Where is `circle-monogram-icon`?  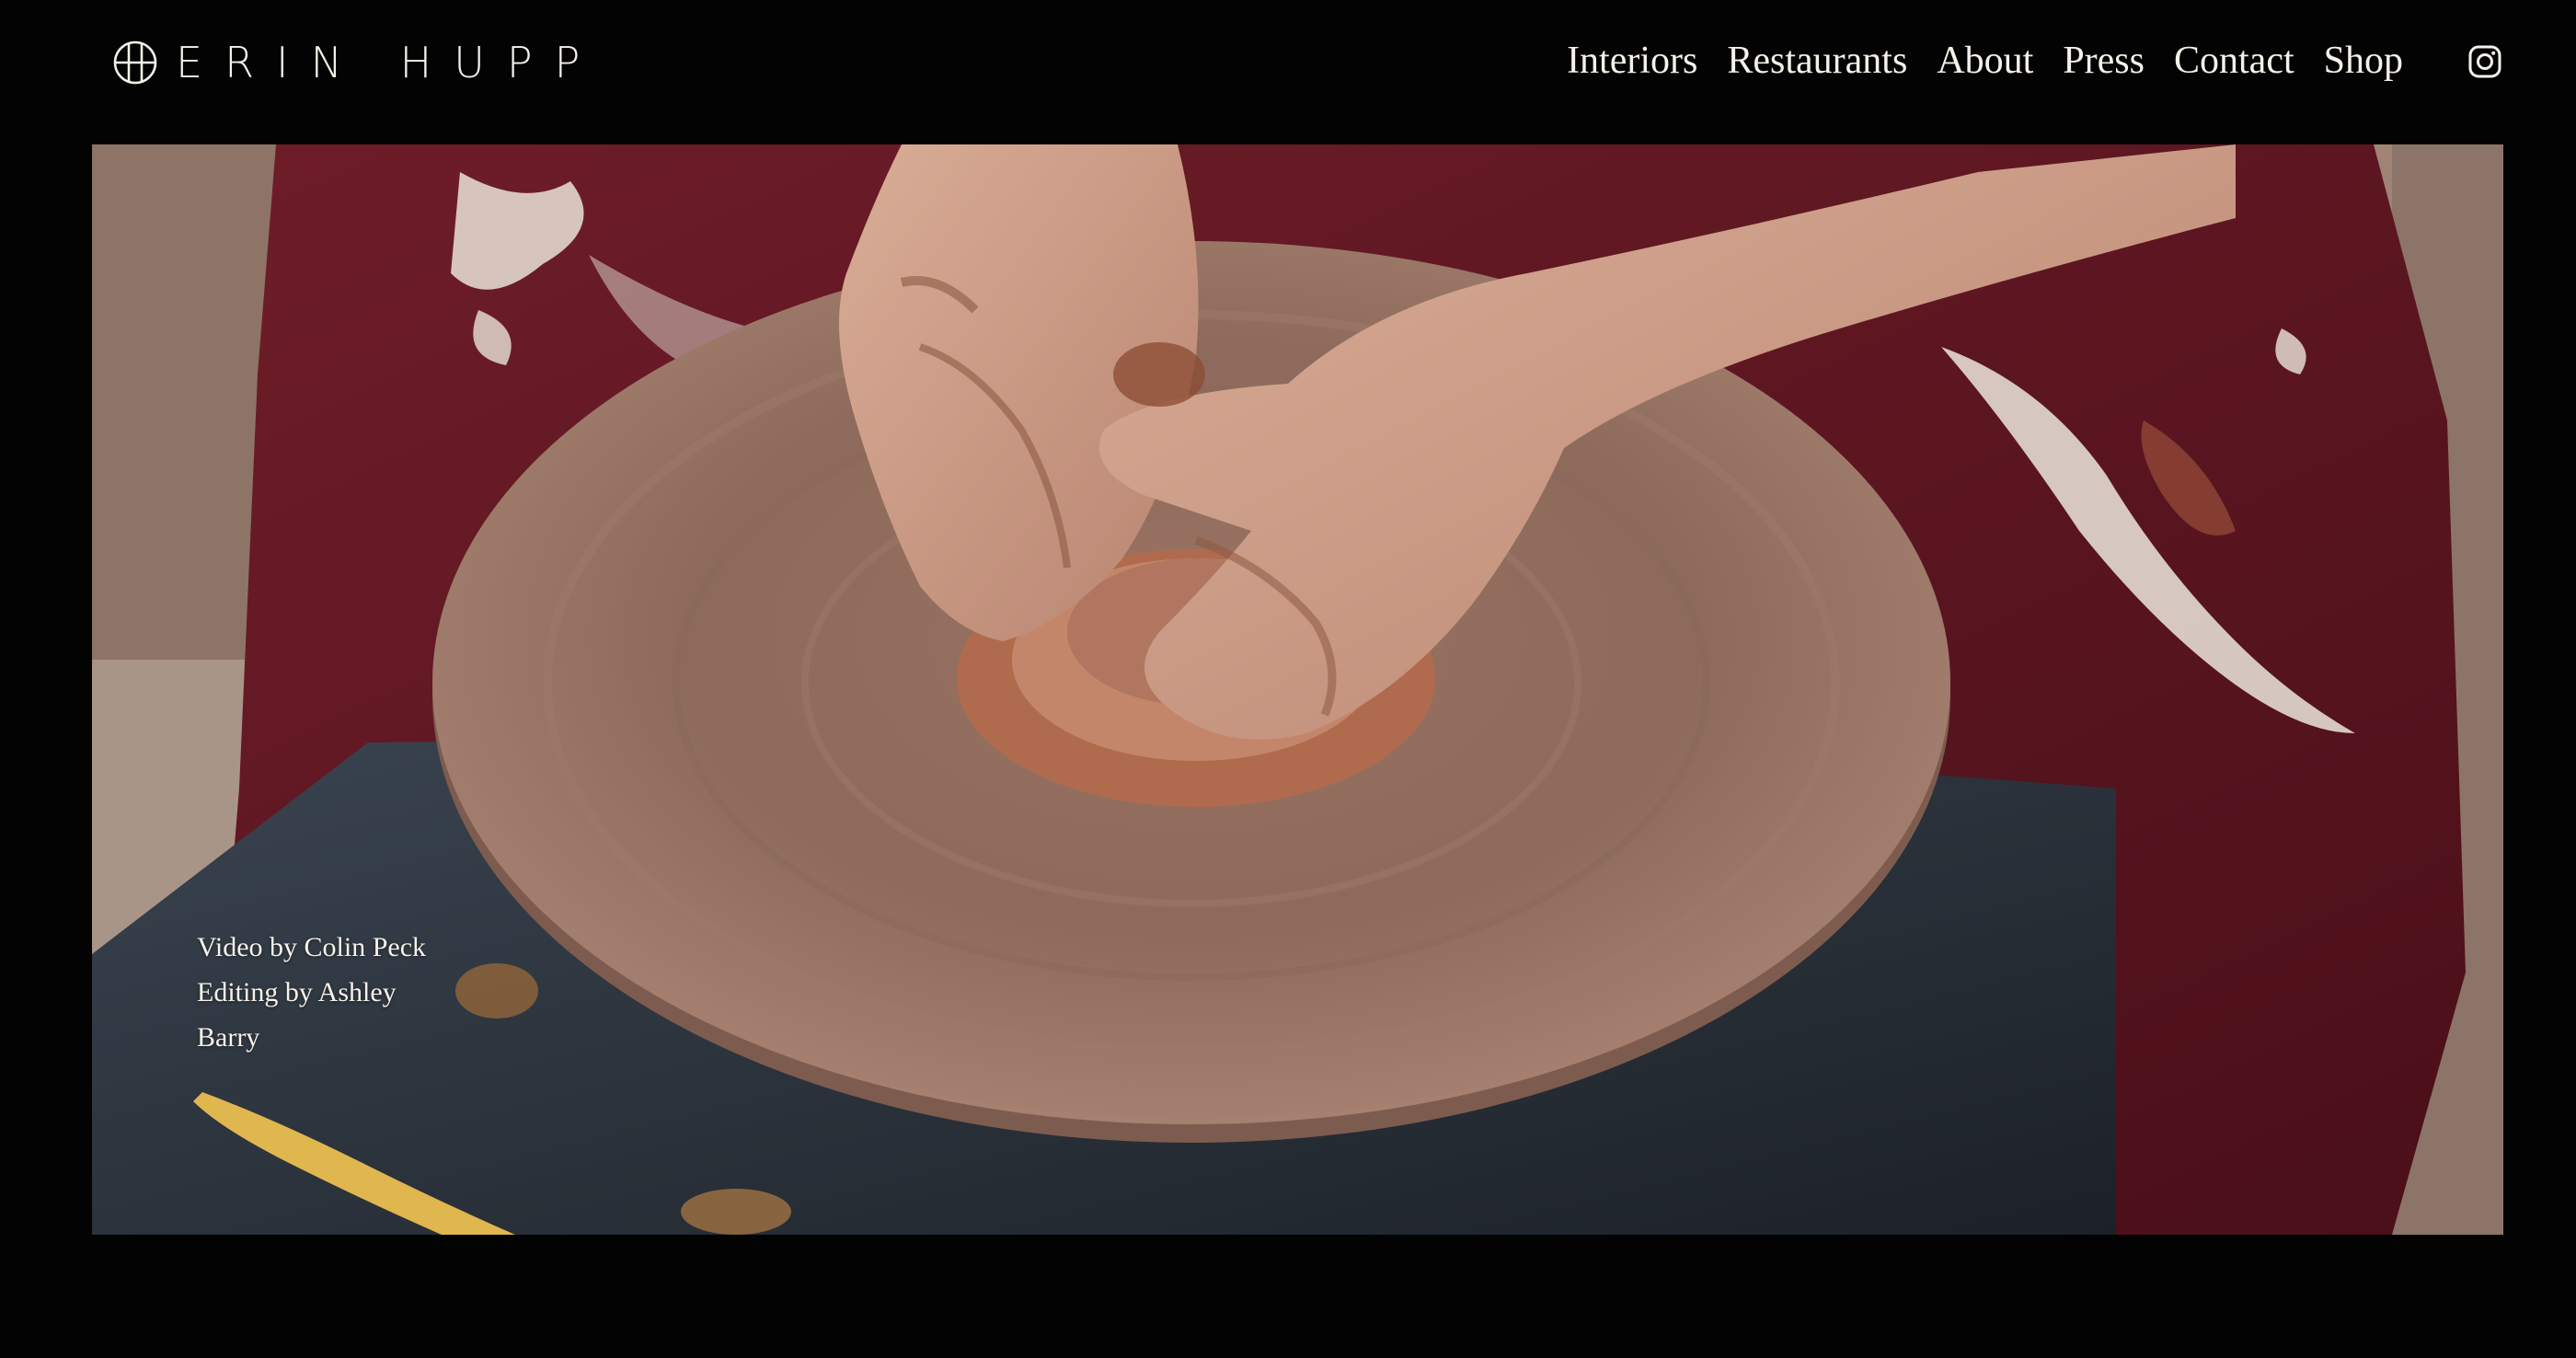
circle-monogram-icon is located at coordinates (135, 62).